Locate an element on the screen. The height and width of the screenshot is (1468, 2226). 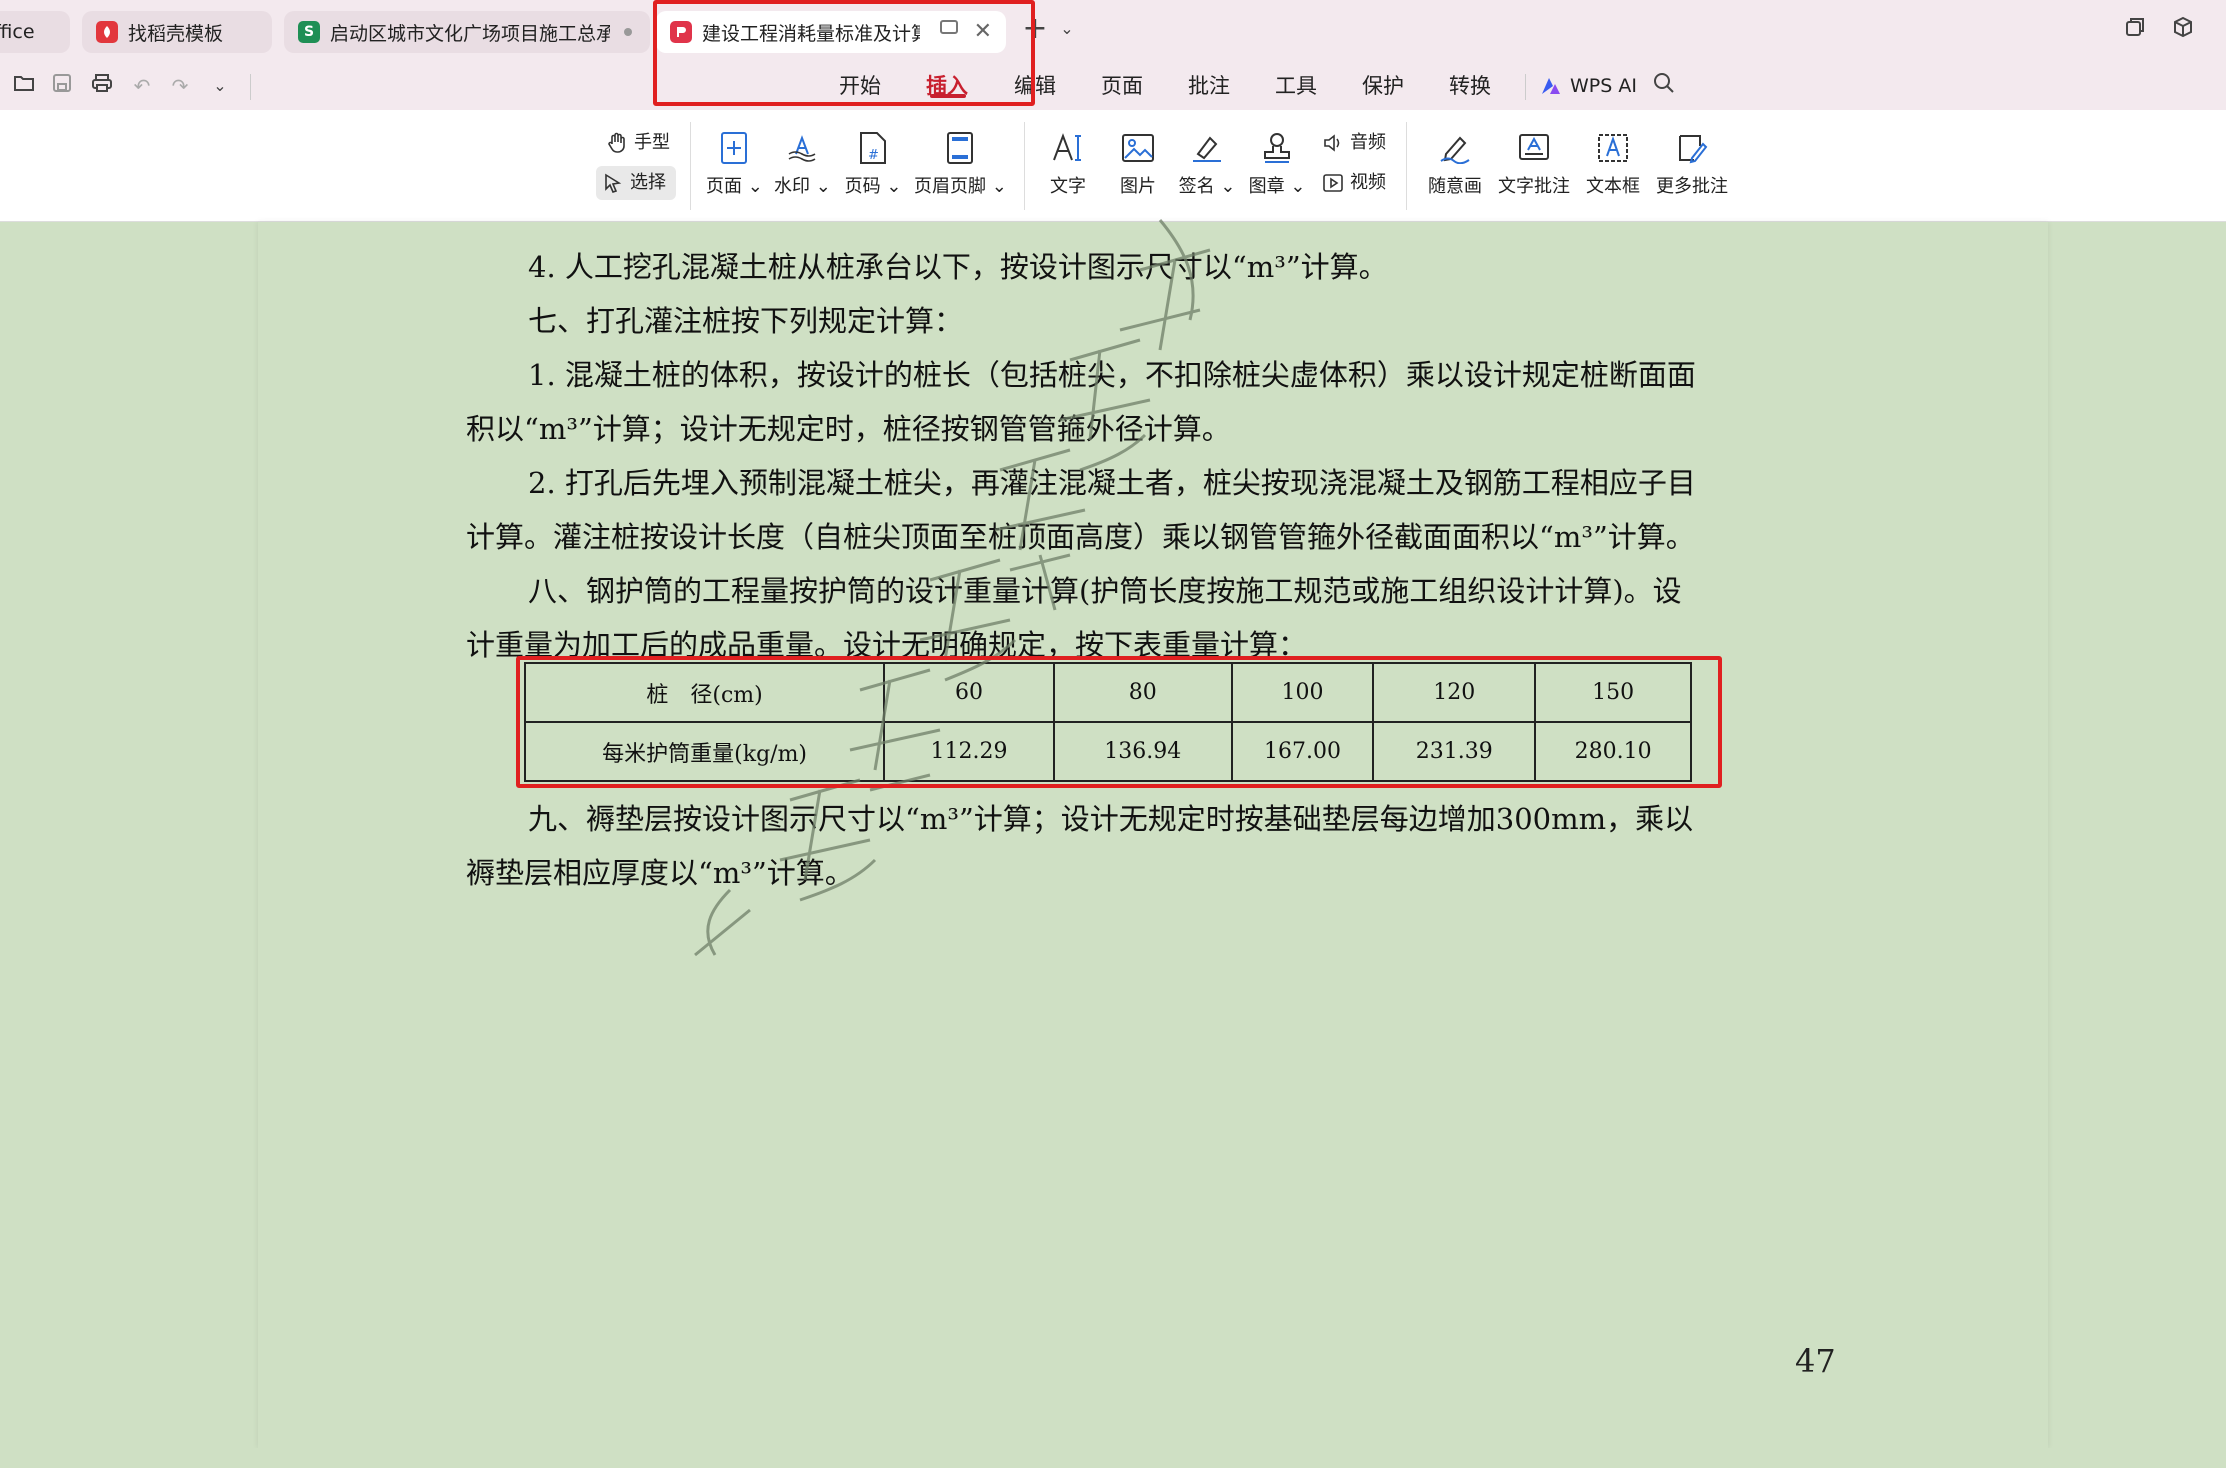
textbox-label: 文本框 is located at coordinates (1613, 186).